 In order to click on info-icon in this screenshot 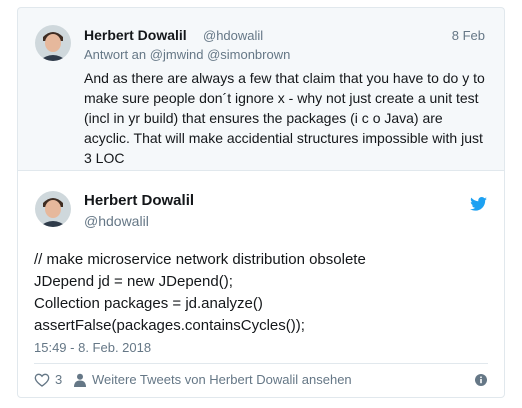, I will do `click(481, 380)`.